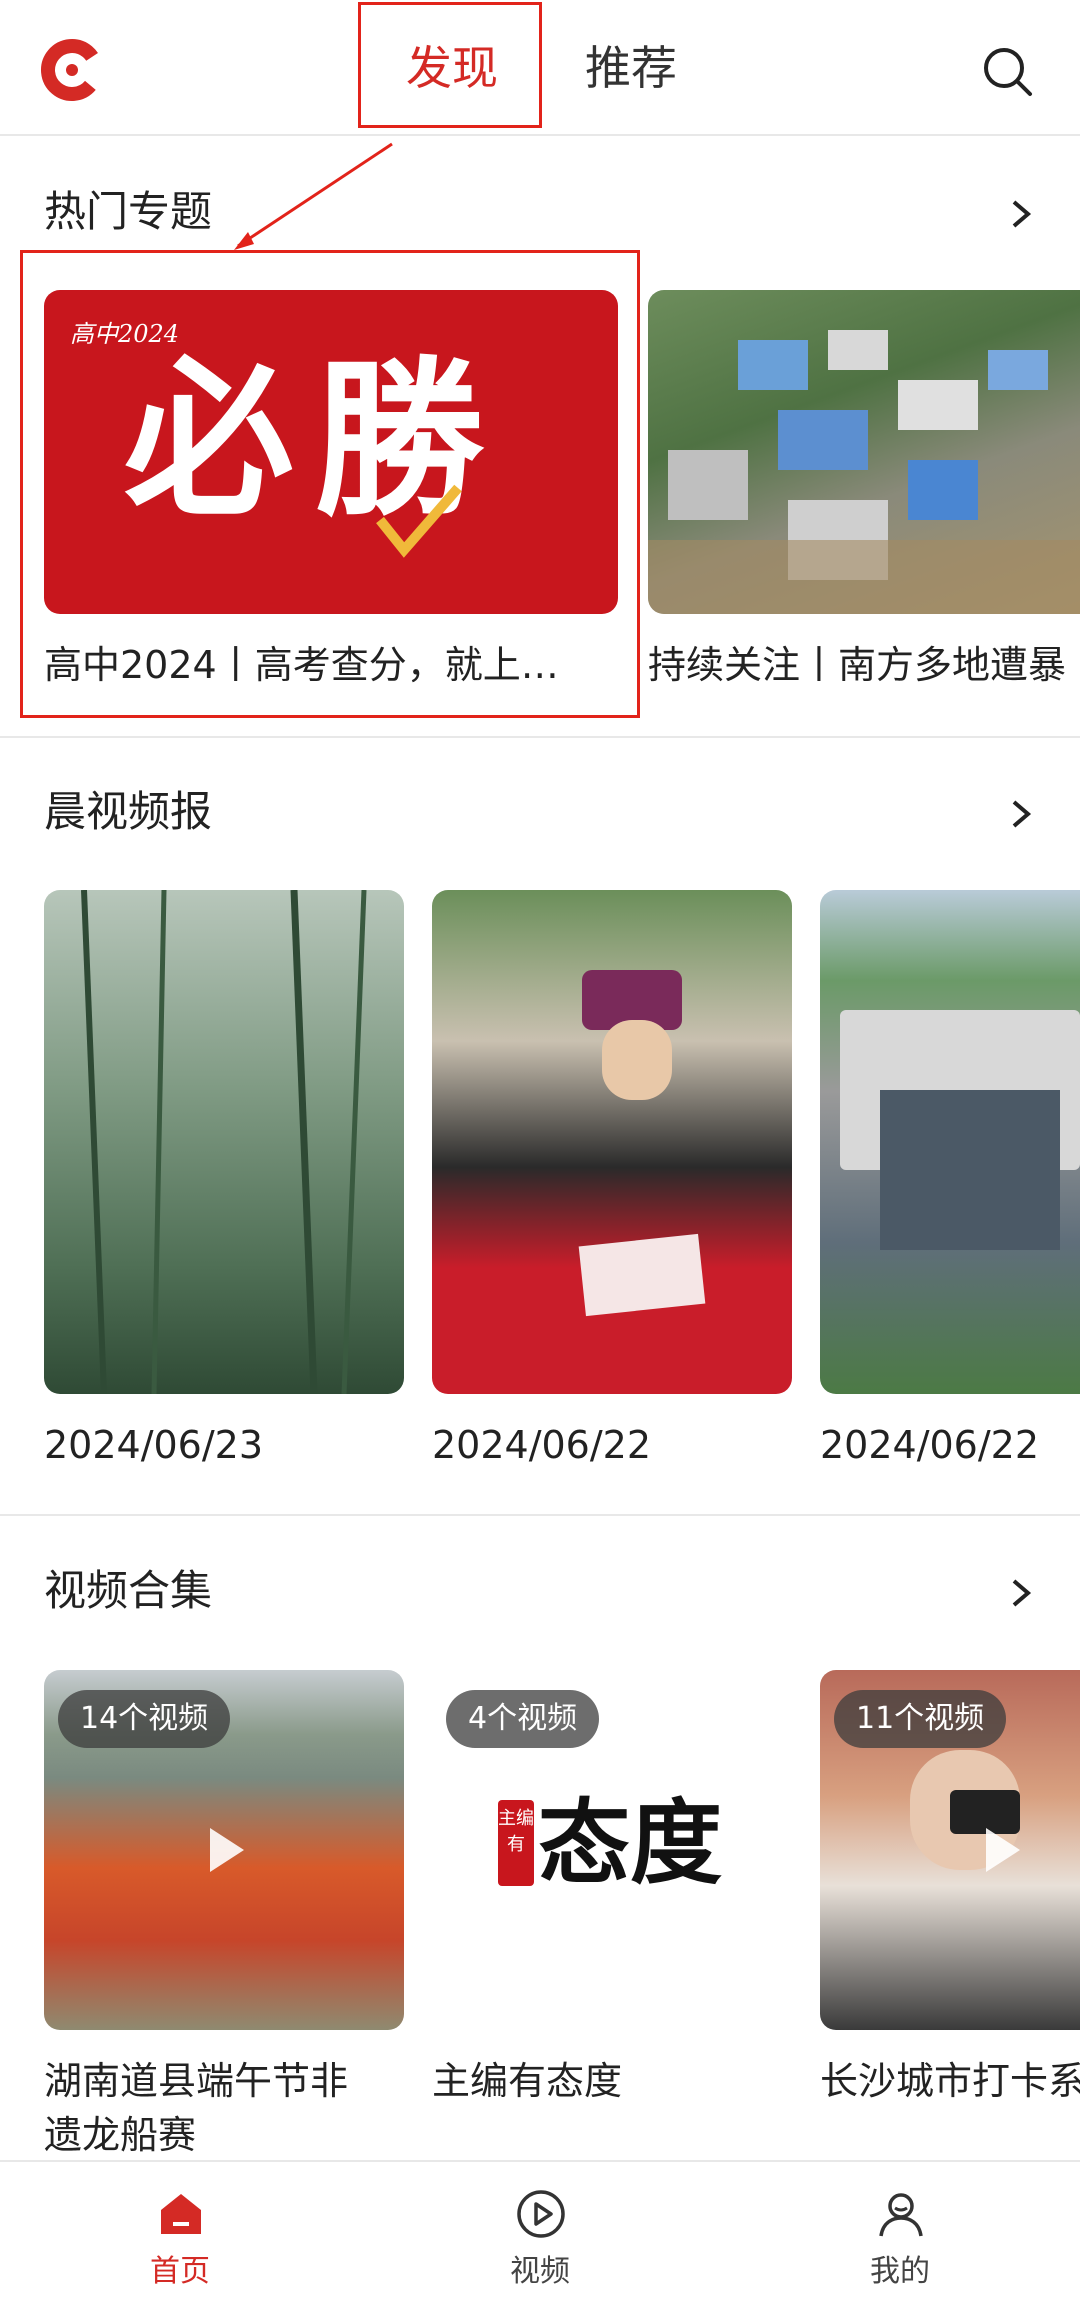  I want to click on nav-label-home: 首页, so click(180, 2271).